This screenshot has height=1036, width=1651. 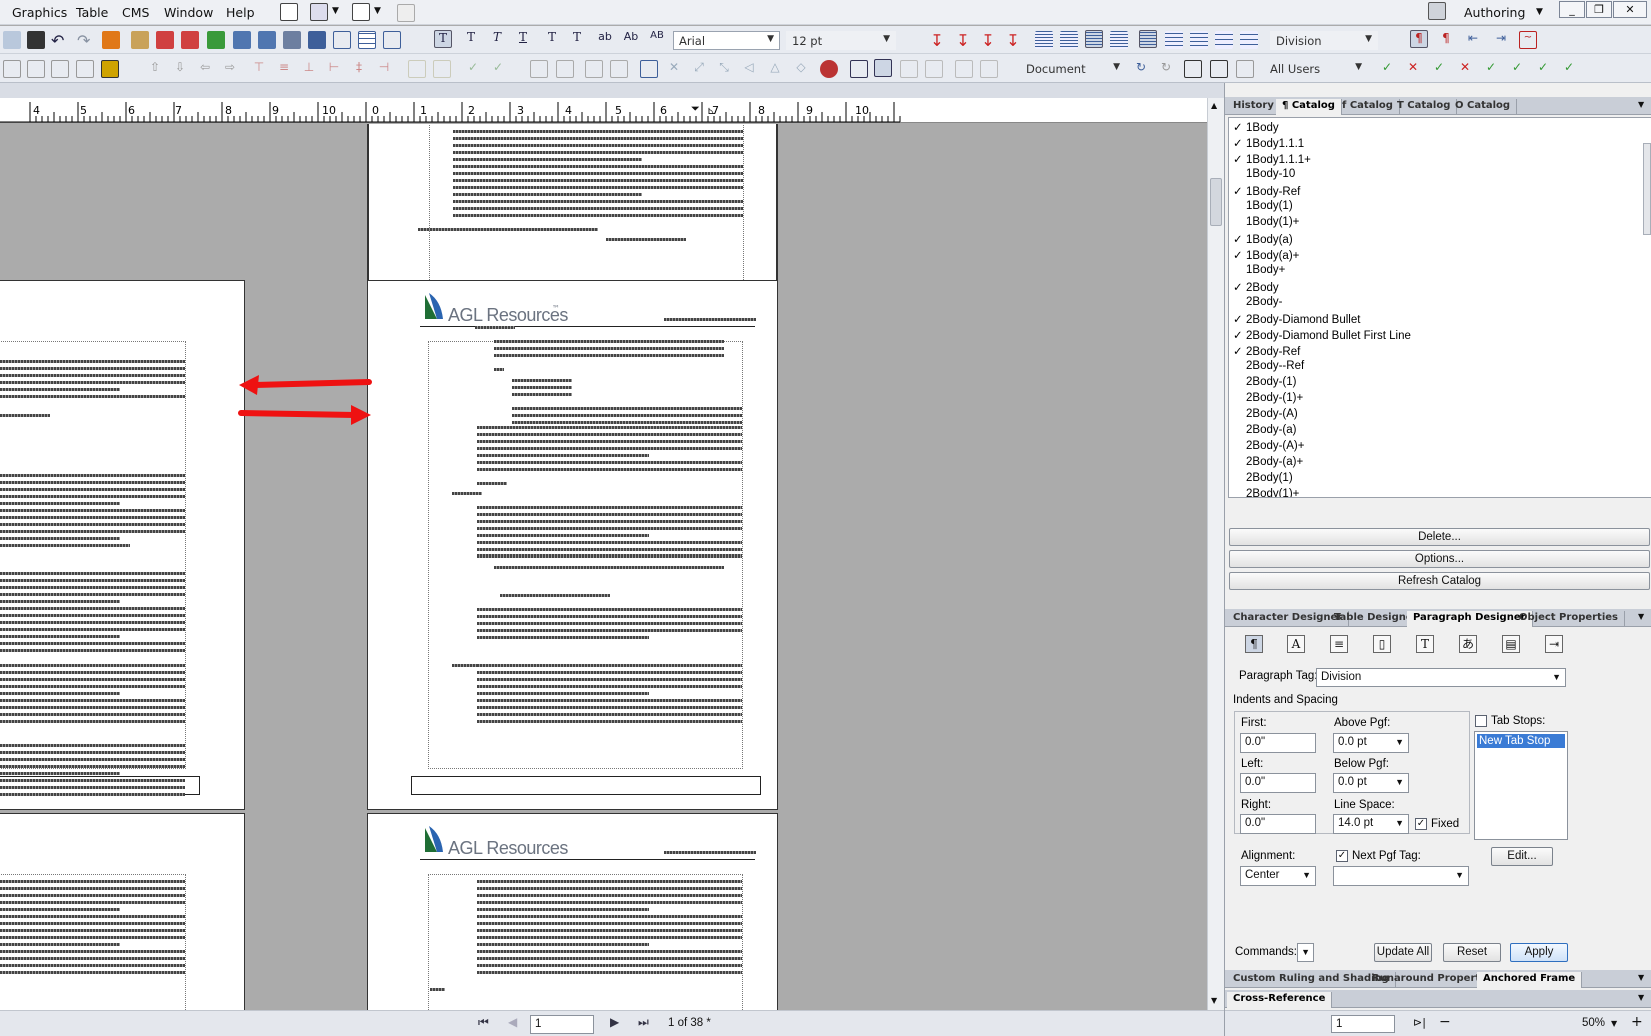 I want to click on asian-icon: あ, so click(x=1468, y=644).